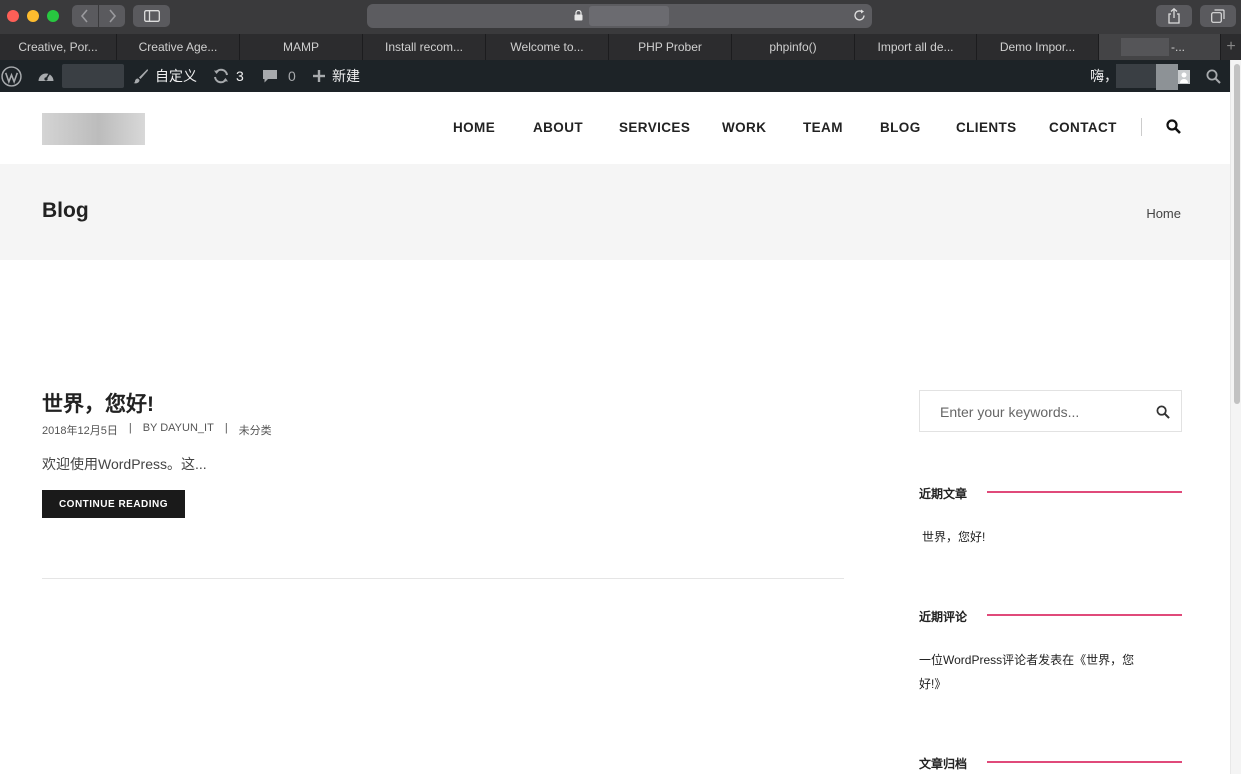 This screenshot has height=774, width=1241. What do you see at coordinates (443, 578) in the screenshot?
I see `post-divider` at bounding box center [443, 578].